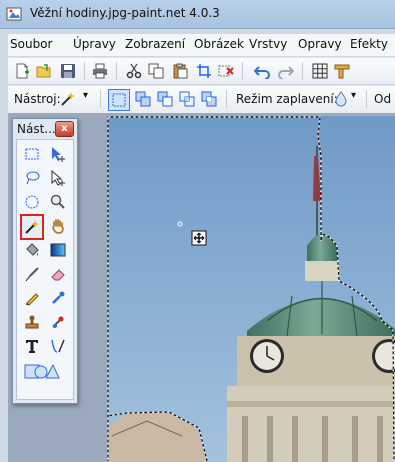  I want to click on tool-gradient, so click(58, 250).